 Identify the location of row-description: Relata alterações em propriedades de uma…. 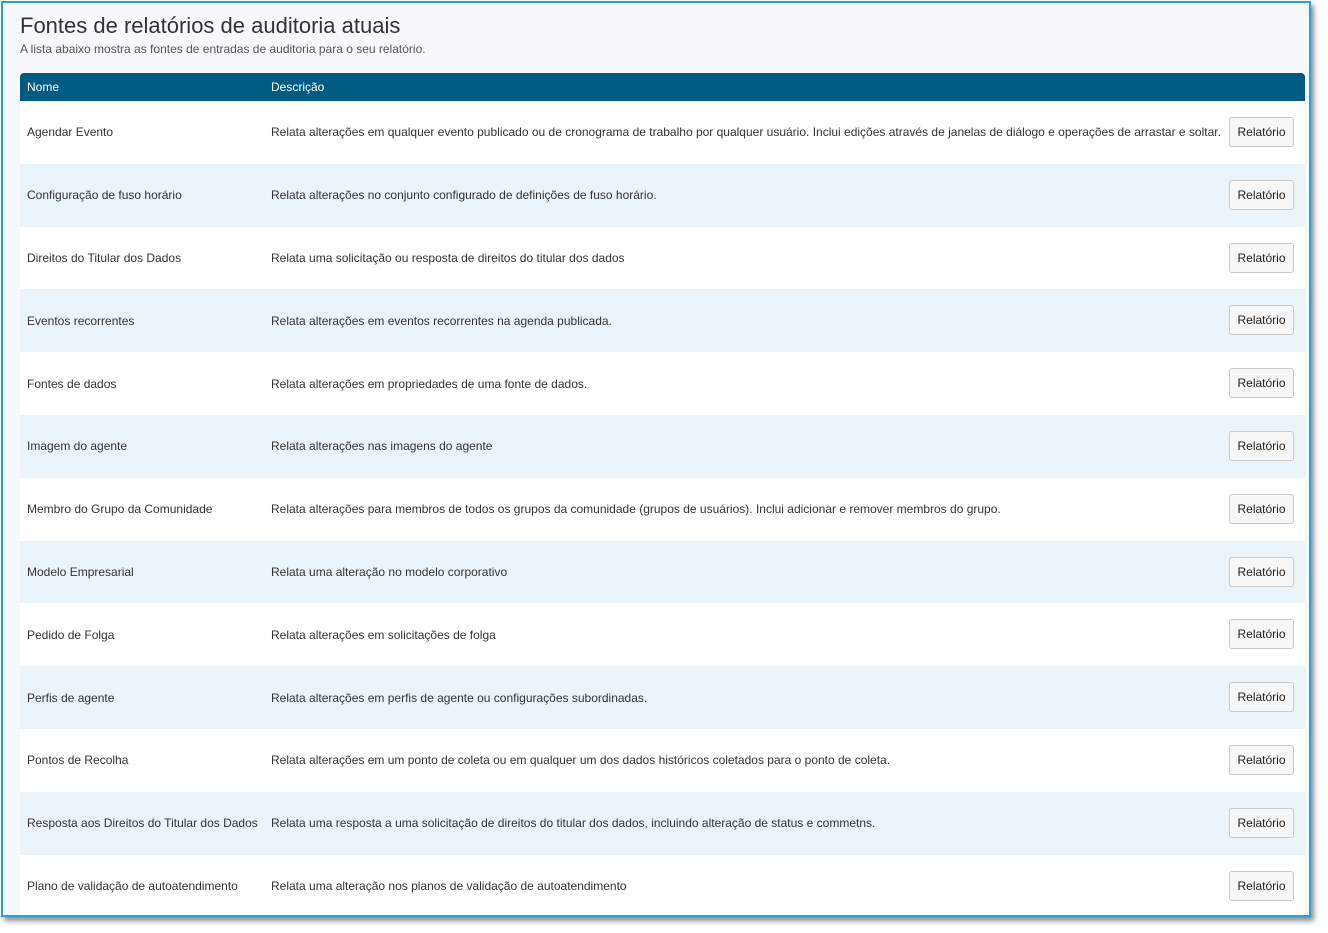
(429, 383).